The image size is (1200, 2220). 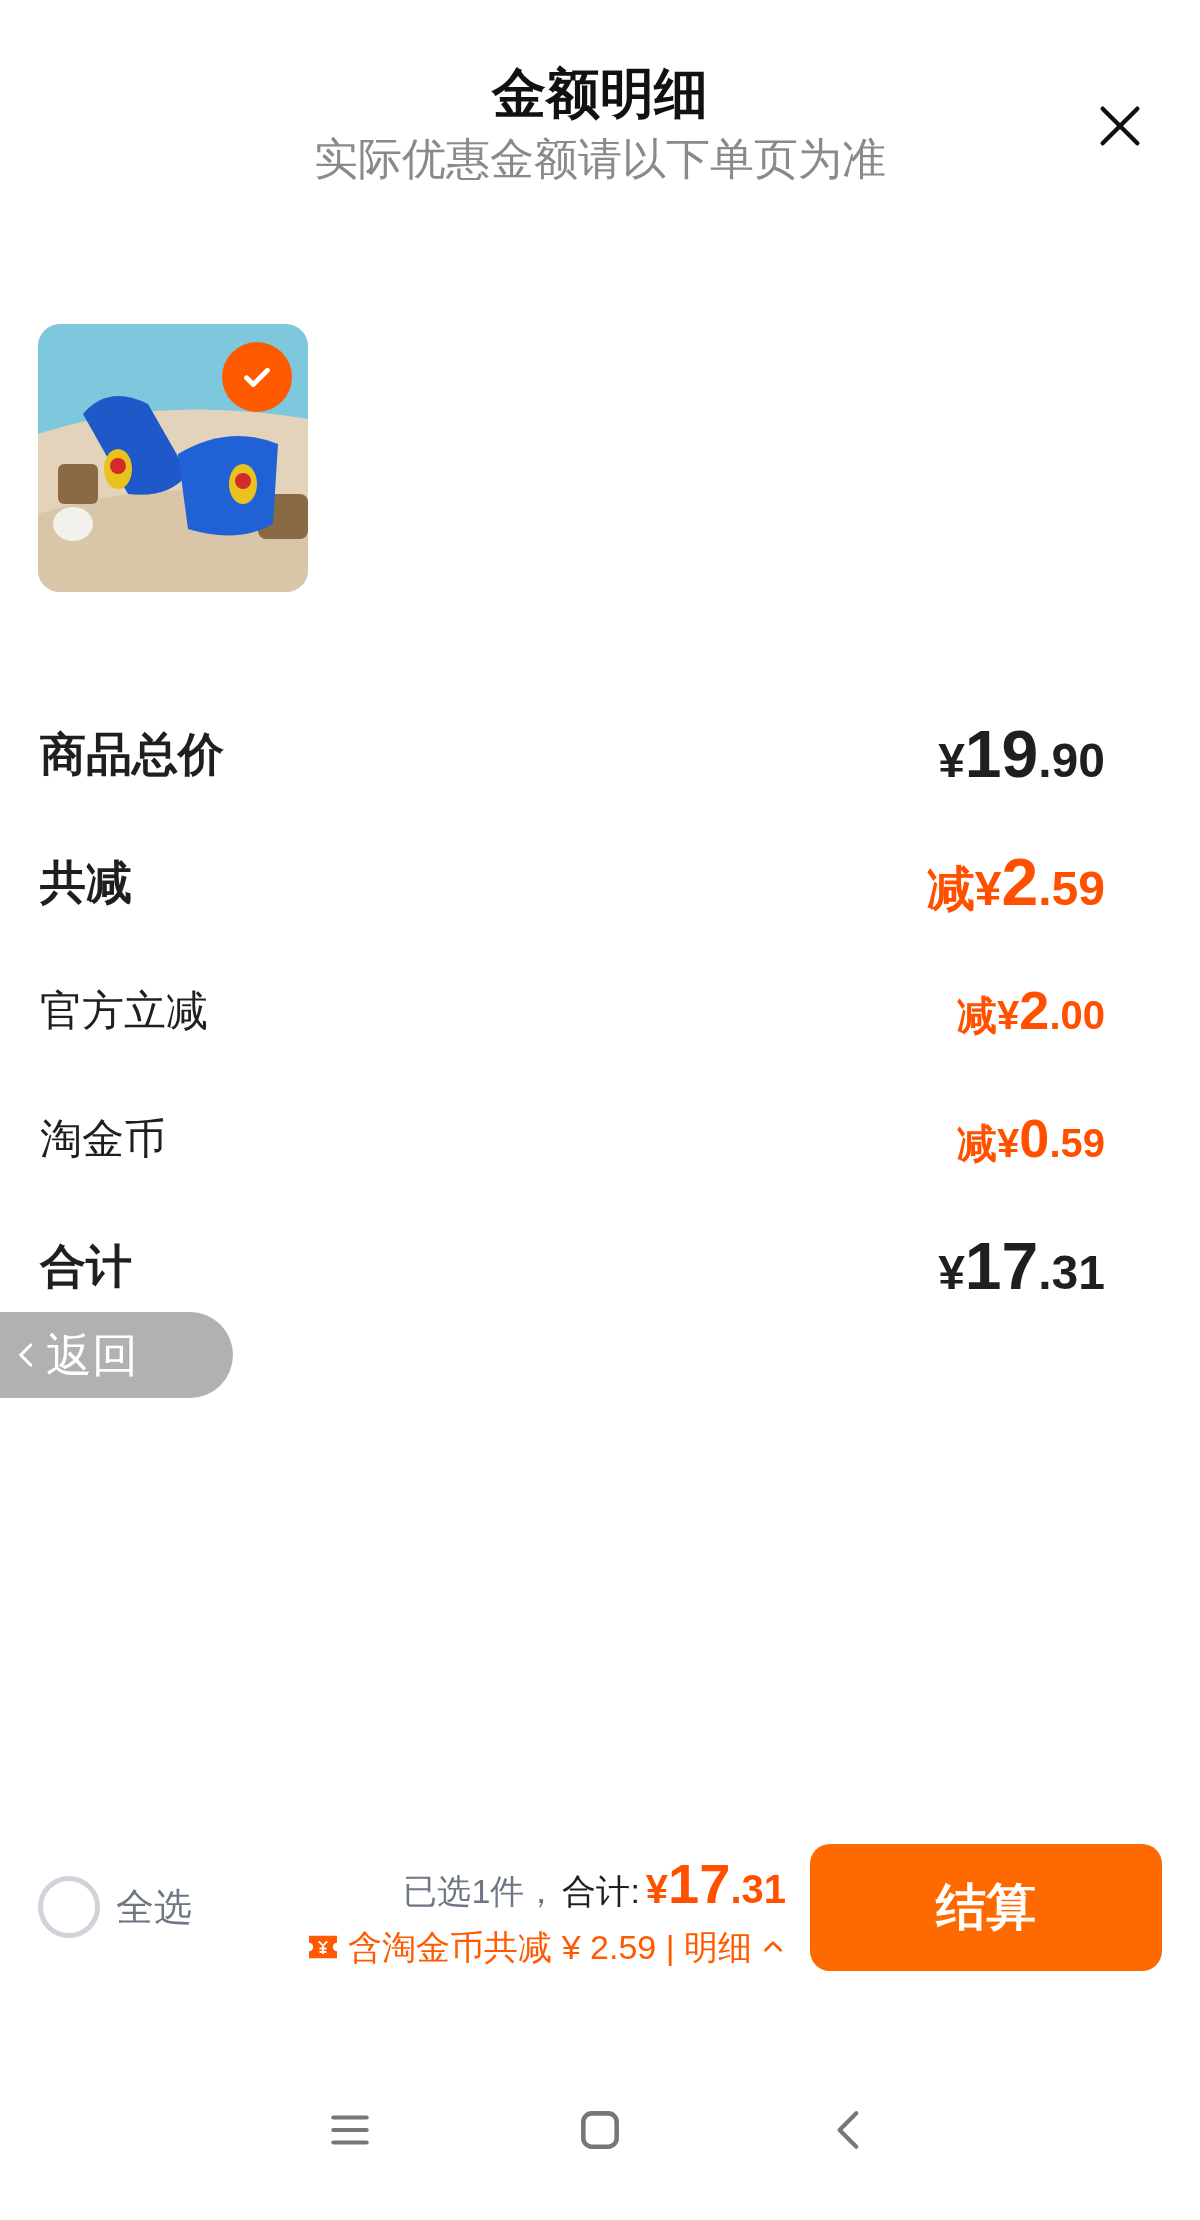 What do you see at coordinates (1031, 1010) in the screenshot?
I see `row-amount: 减¥2.00` at bounding box center [1031, 1010].